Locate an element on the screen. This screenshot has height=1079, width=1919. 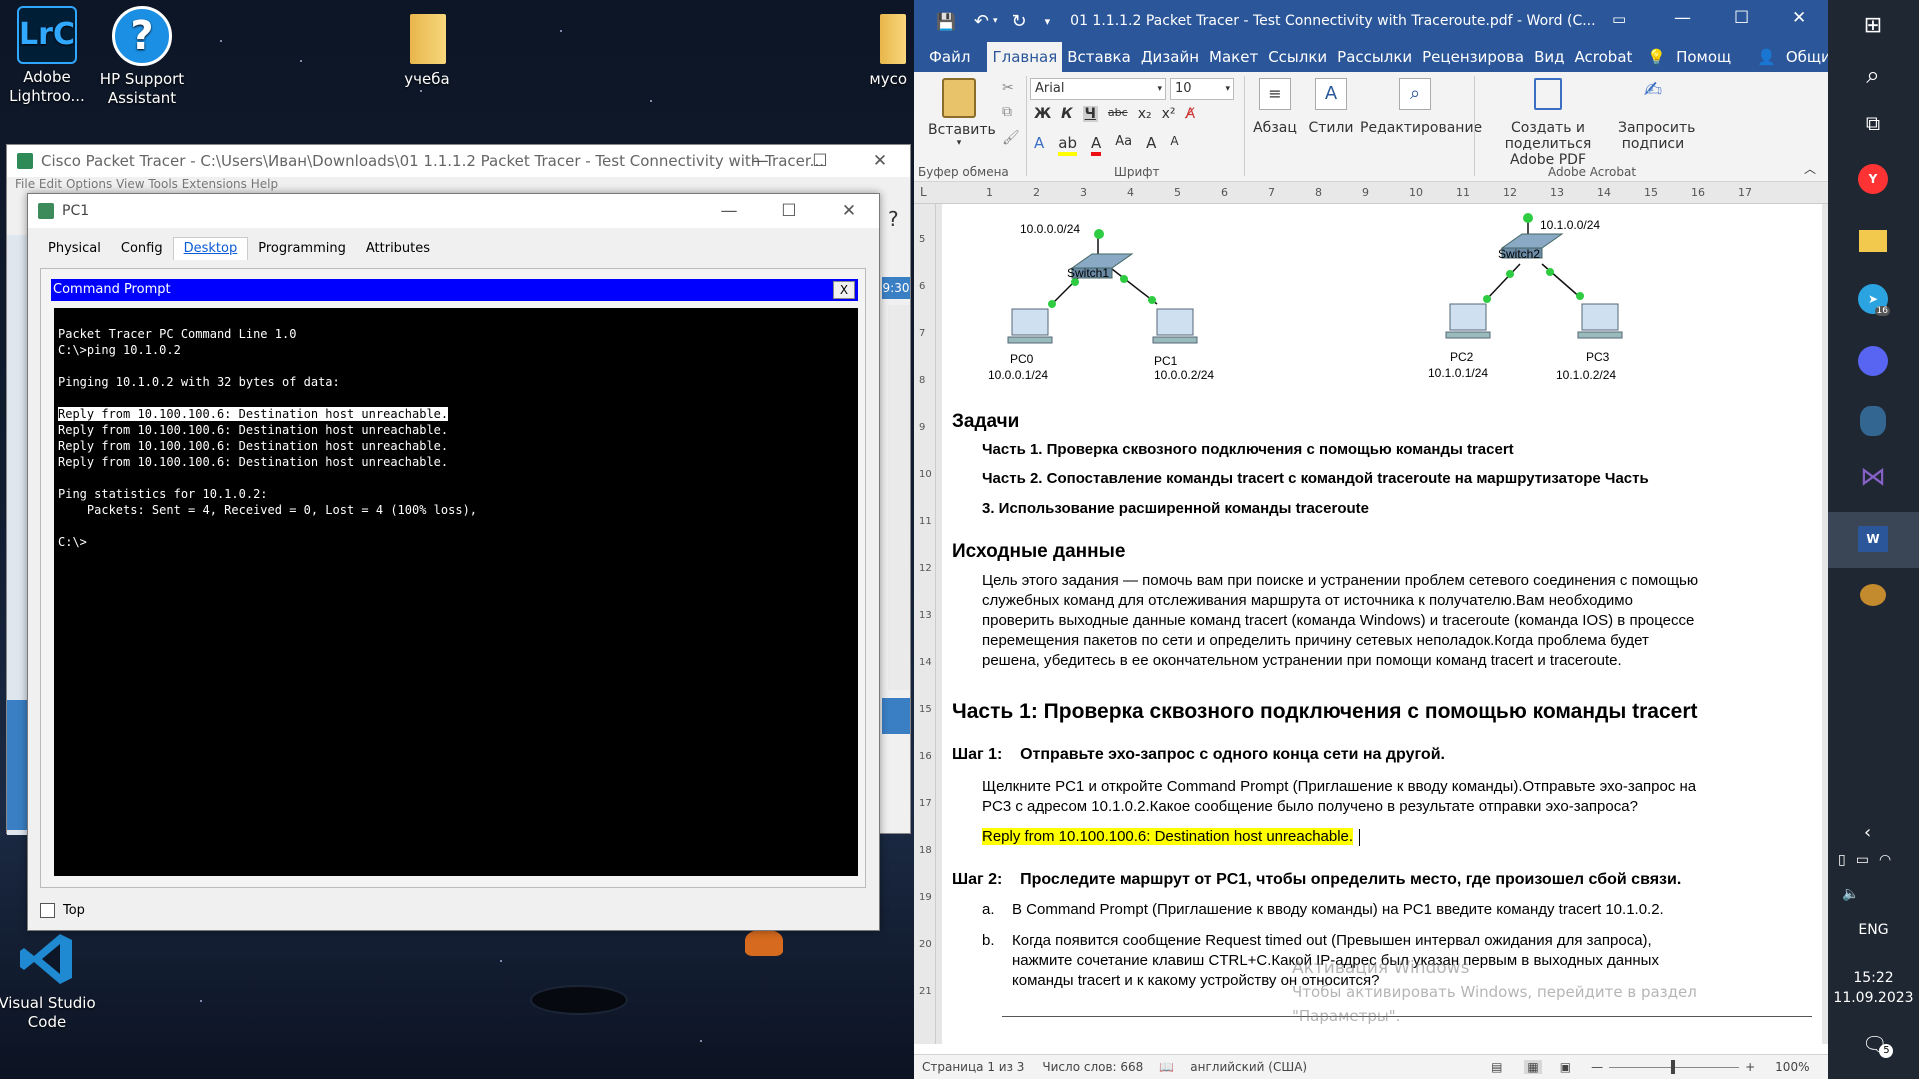
paragraph-button: ≡ Абзац is located at coordinates (1275, 107).